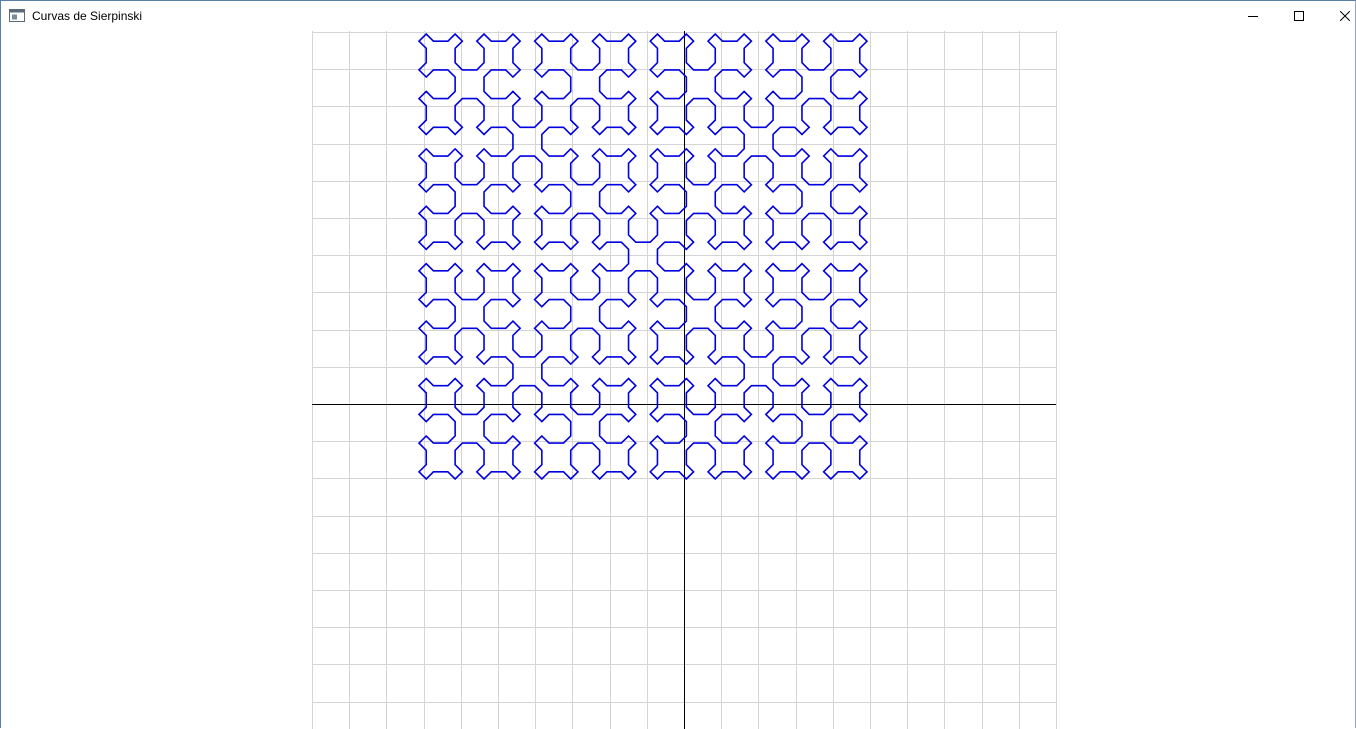 The height and width of the screenshot is (729, 1356). Describe the element at coordinates (1339, 16) in the screenshot. I see `close-button` at that location.